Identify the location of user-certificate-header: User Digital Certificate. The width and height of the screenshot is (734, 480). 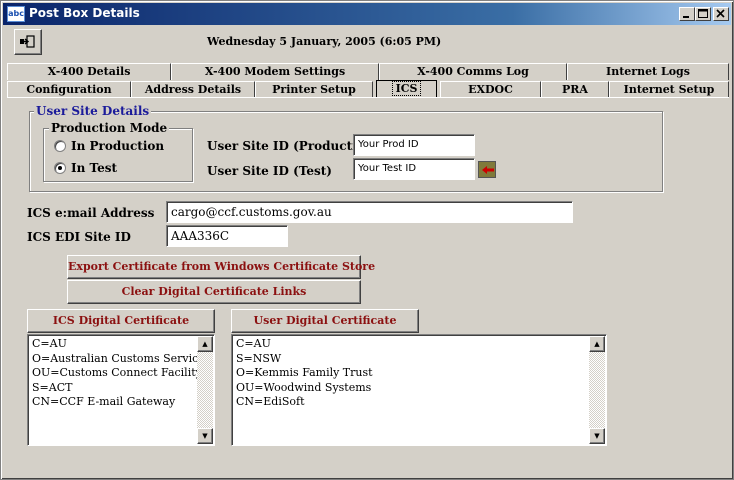
(325, 321).